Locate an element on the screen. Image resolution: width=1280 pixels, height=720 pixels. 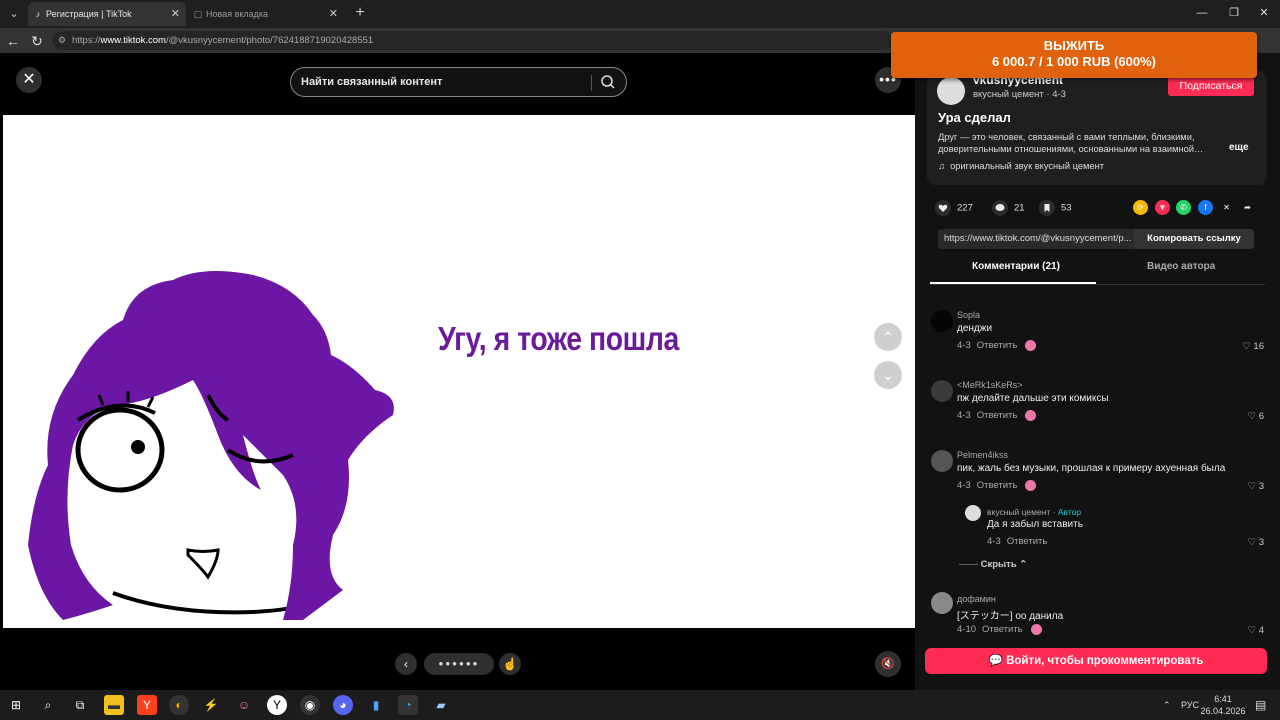
hand-cursor-icon: ☝ is located at coordinates (510, 664).